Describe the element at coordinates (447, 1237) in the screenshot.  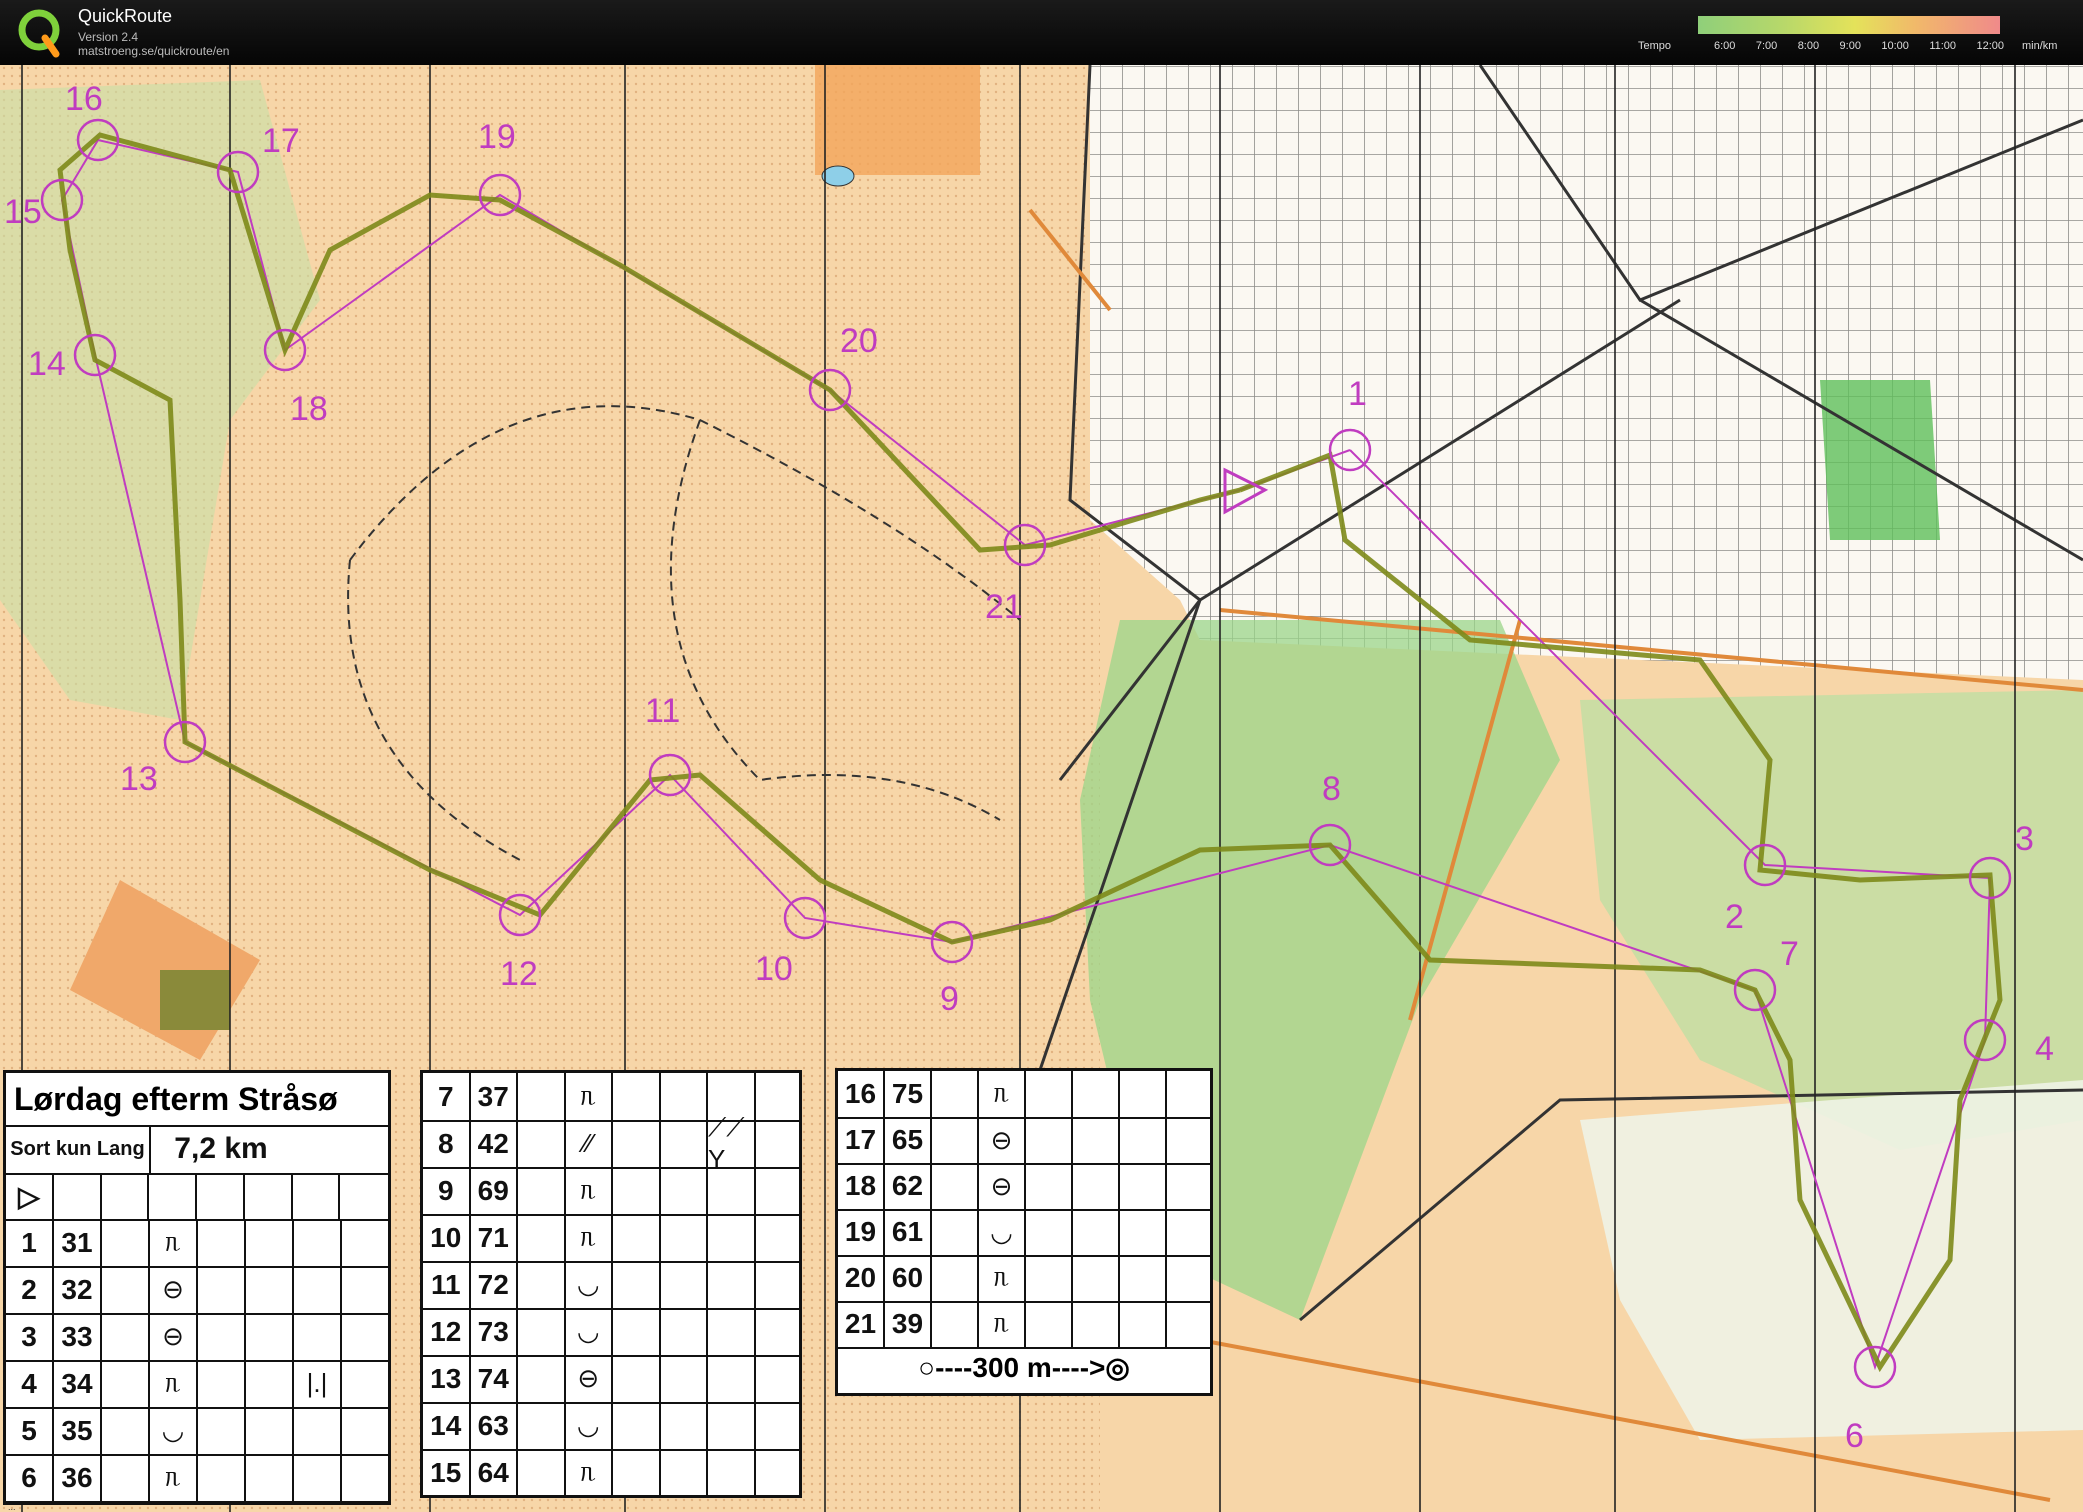
I see `control-number: 10` at that location.